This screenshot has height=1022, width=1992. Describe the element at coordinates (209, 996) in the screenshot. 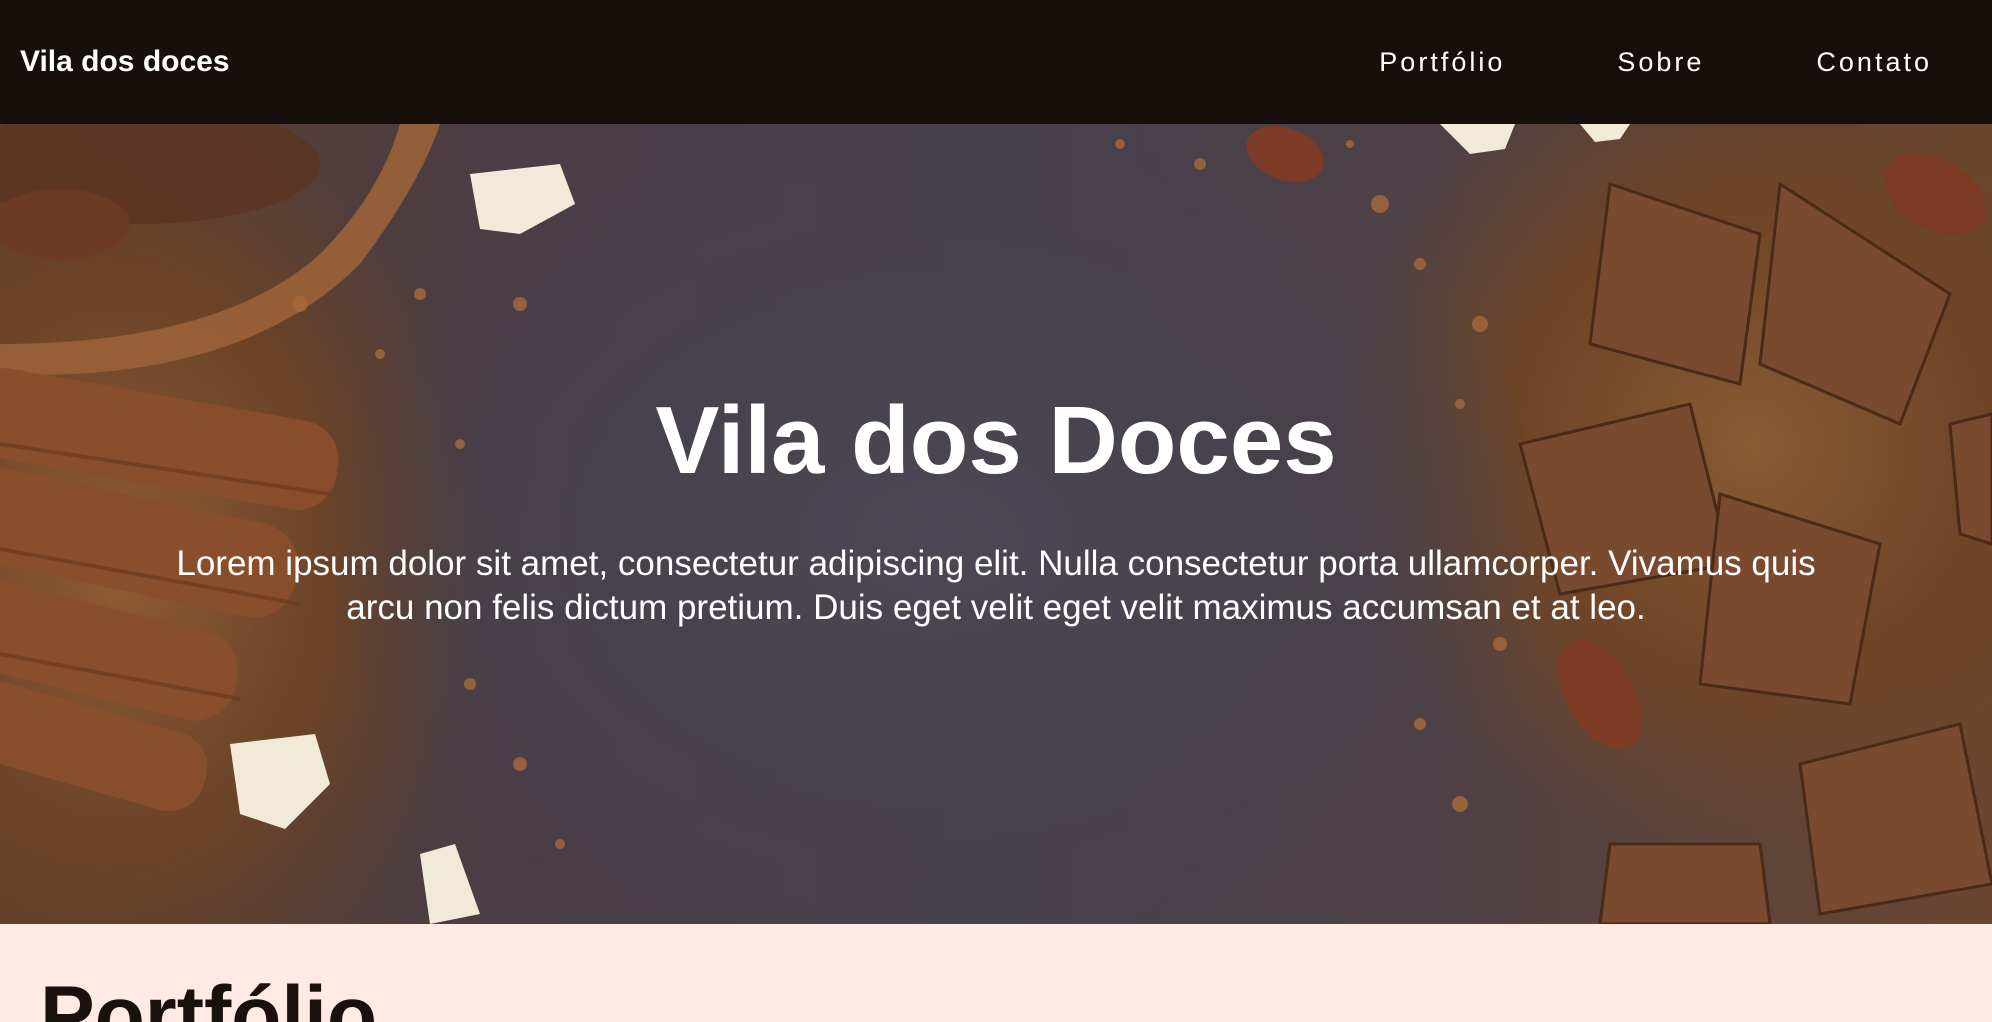

I see `portfolio-heading: Portfólio` at that location.